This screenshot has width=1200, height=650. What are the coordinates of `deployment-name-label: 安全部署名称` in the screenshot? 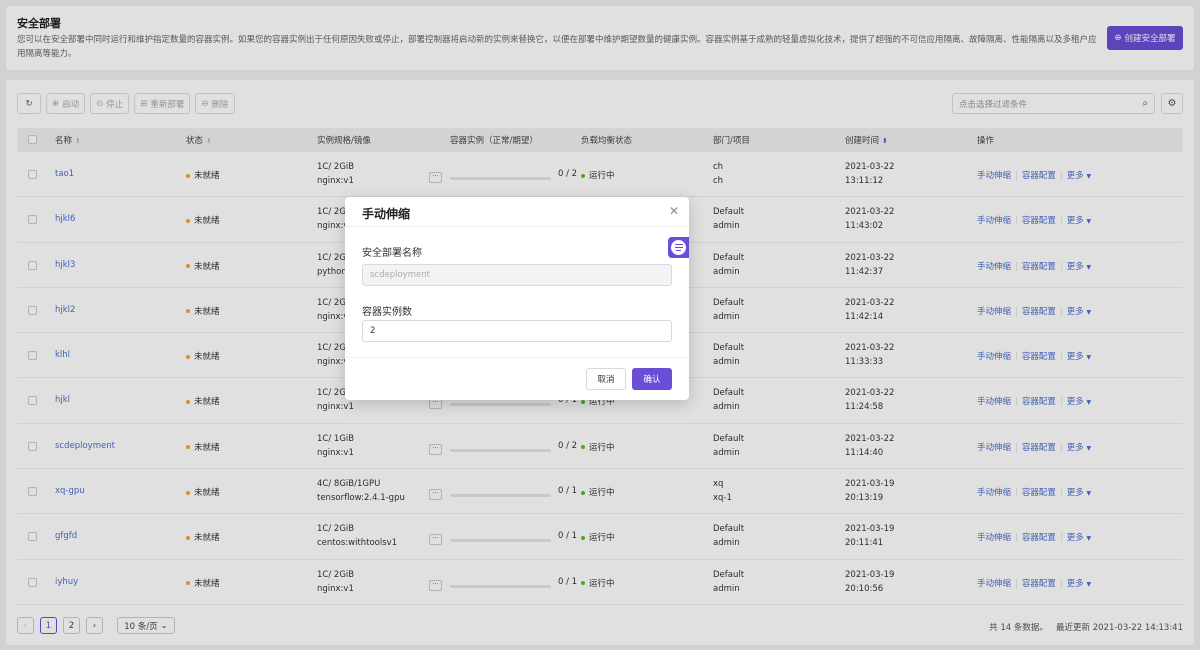 It's located at (392, 253).